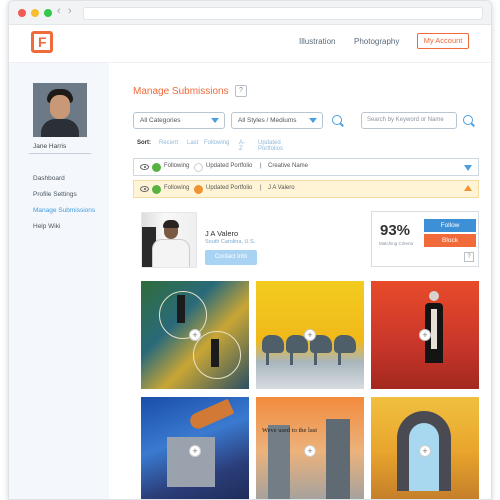 Image resolution: width=500 pixels, height=500 pixels. Describe the element at coordinates (281, 188) in the screenshot. I see `filter-value: J A Valero` at that location.